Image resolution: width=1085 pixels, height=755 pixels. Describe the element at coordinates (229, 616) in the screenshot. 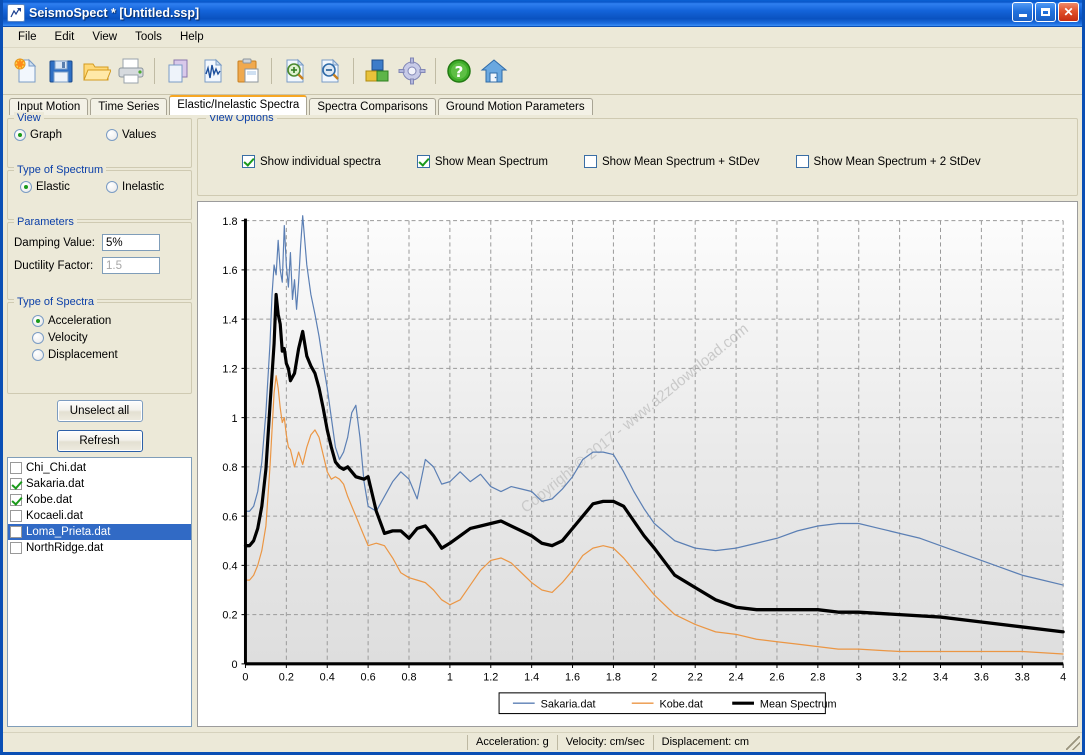

I see `svg-text: 0.2` at that location.